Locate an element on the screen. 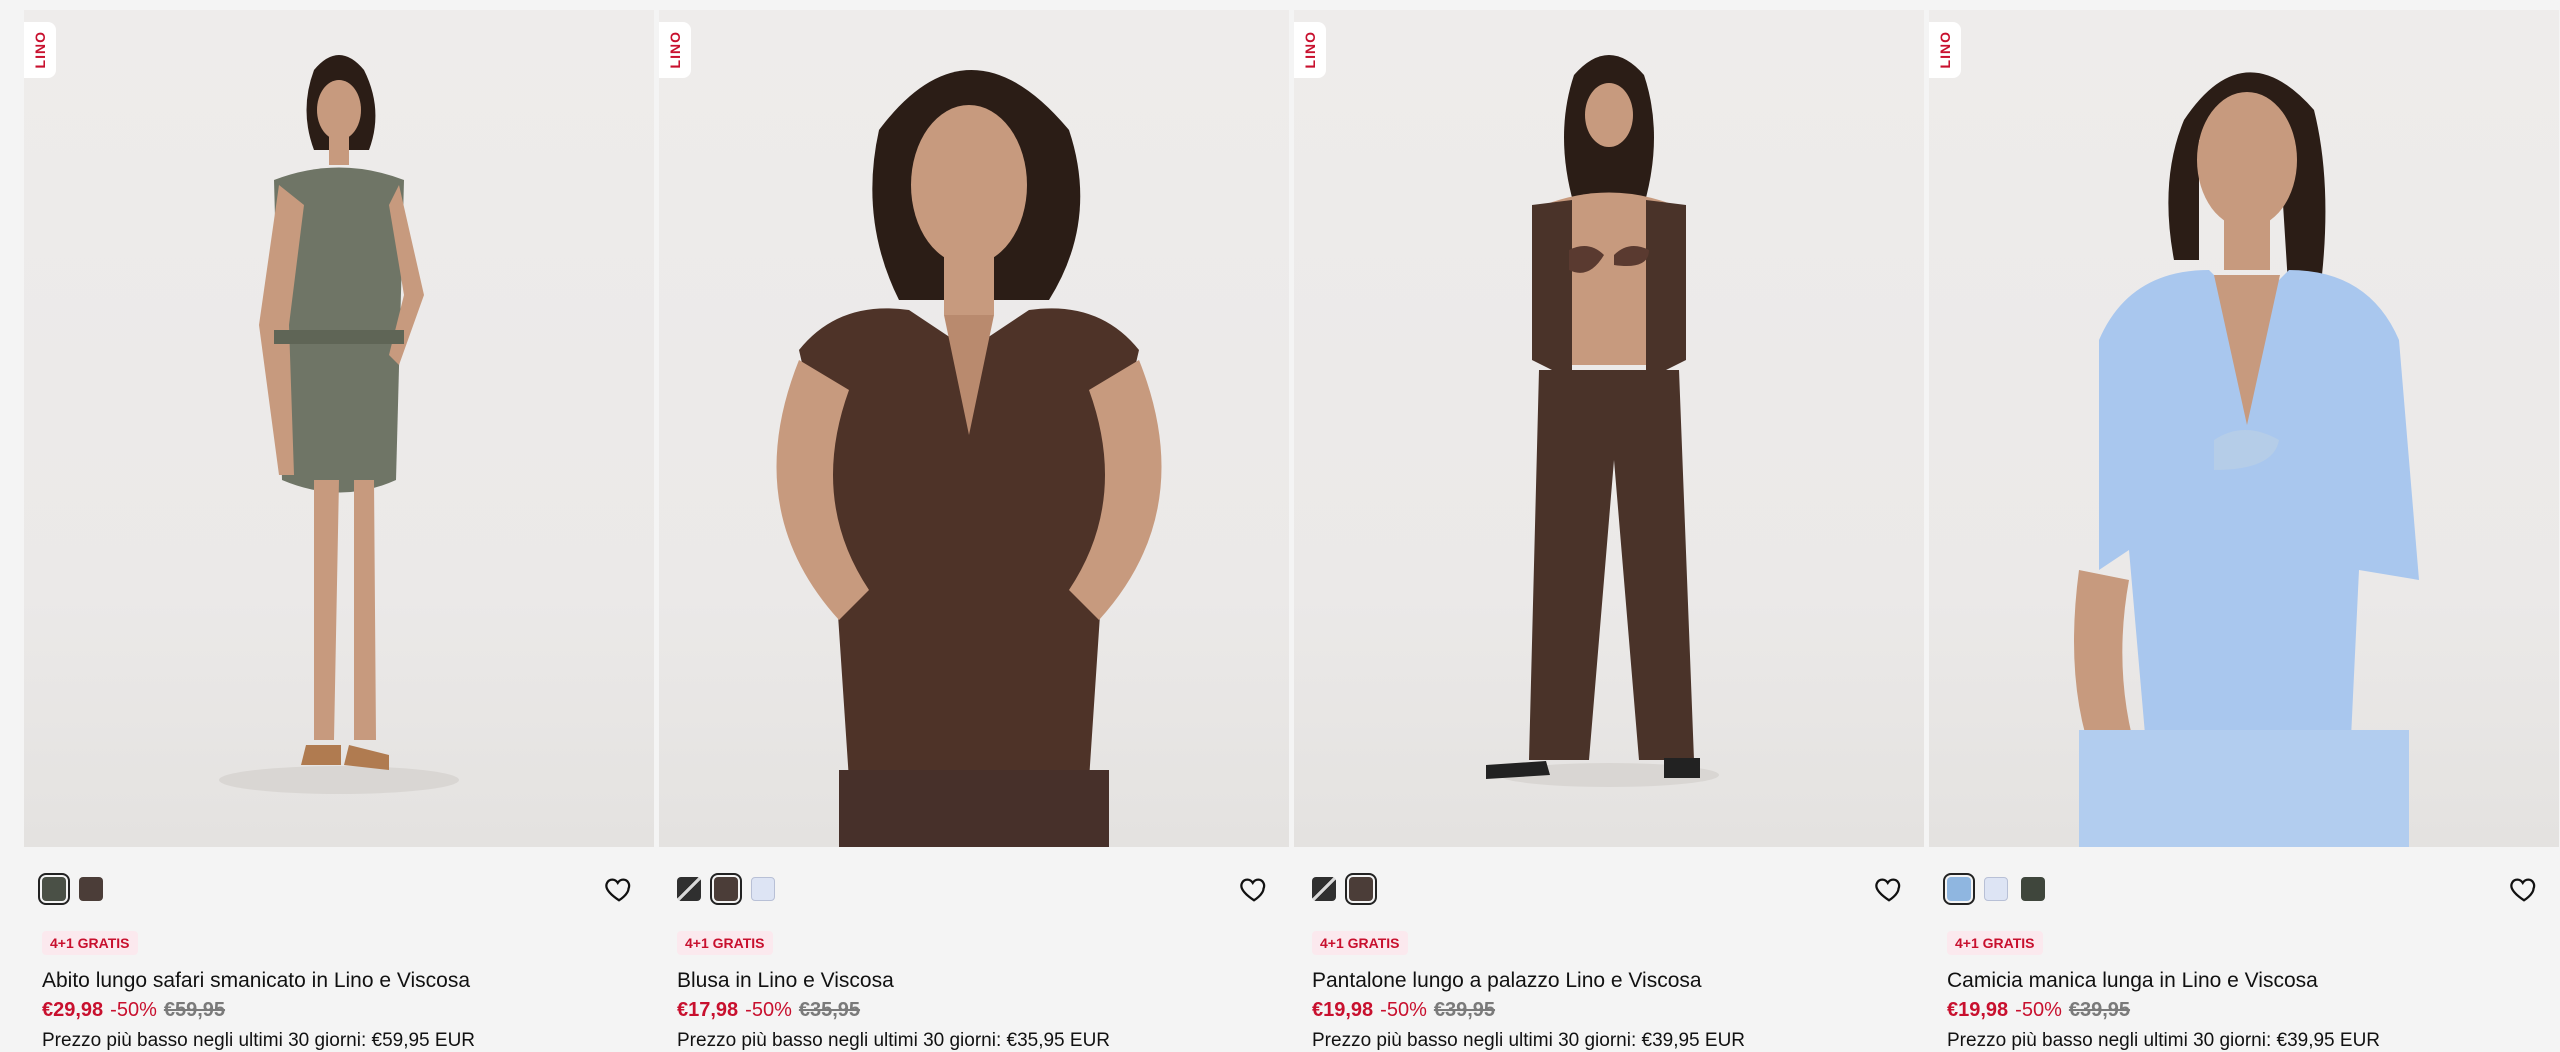 This screenshot has width=2560, height=1052. original-price: €59,95 is located at coordinates (194, 1010).